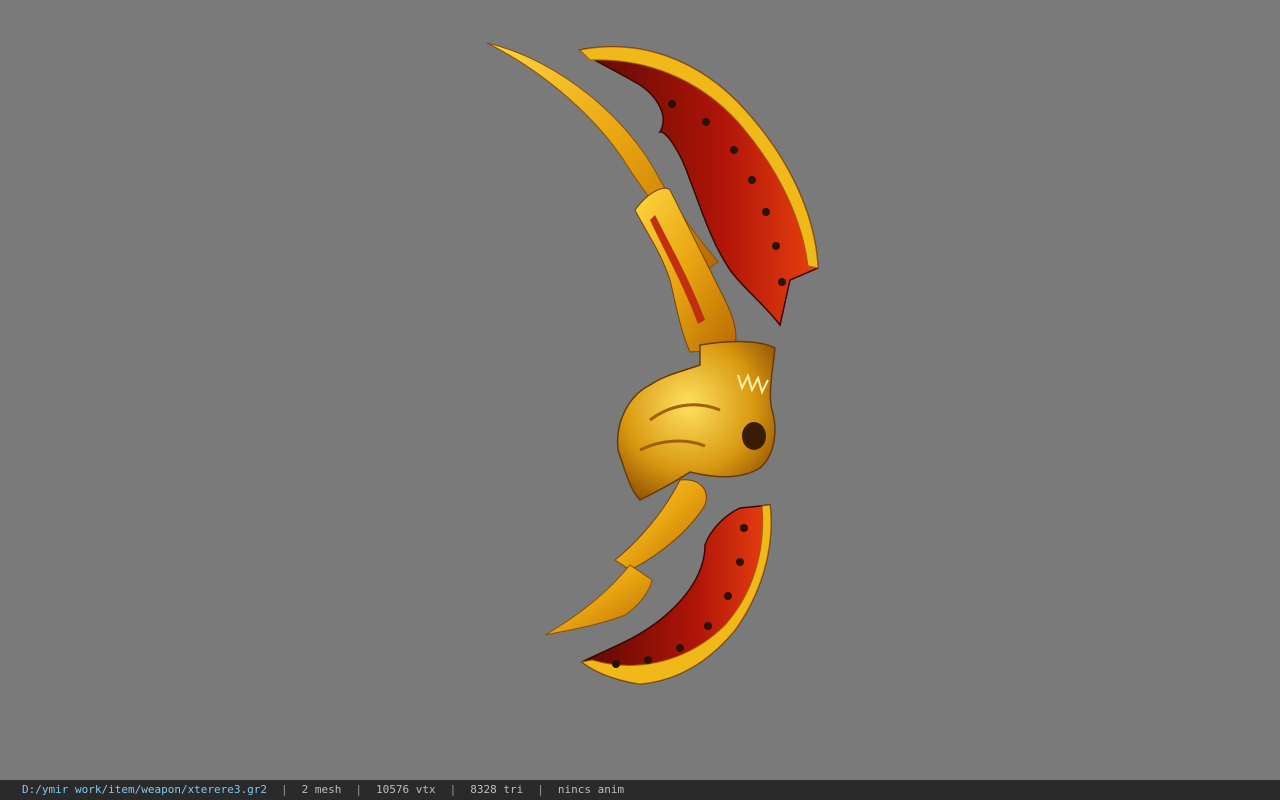 The image size is (1280, 800). I want to click on file-path: D:/ymir work/item/weapon/xterere3.gr2, so click(145, 789).